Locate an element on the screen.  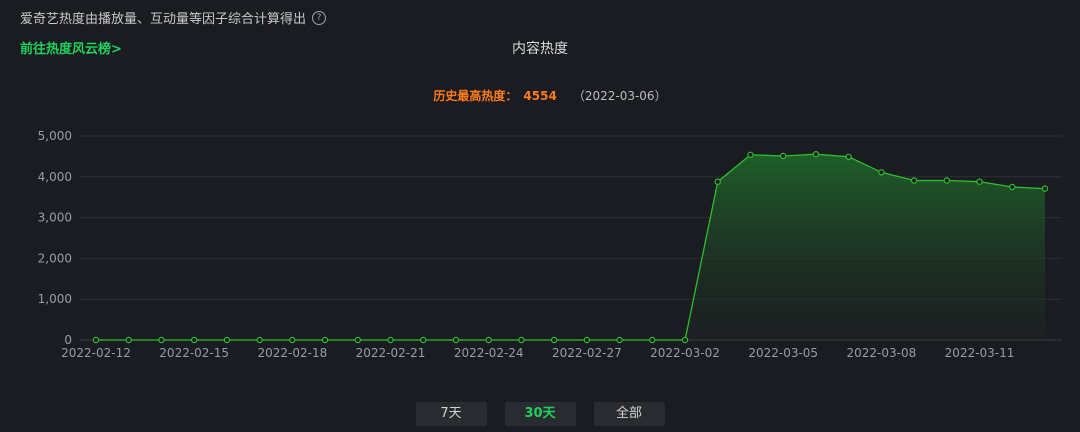
x-tick-label: 2022-03-02 is located at coordinates (685, 353).